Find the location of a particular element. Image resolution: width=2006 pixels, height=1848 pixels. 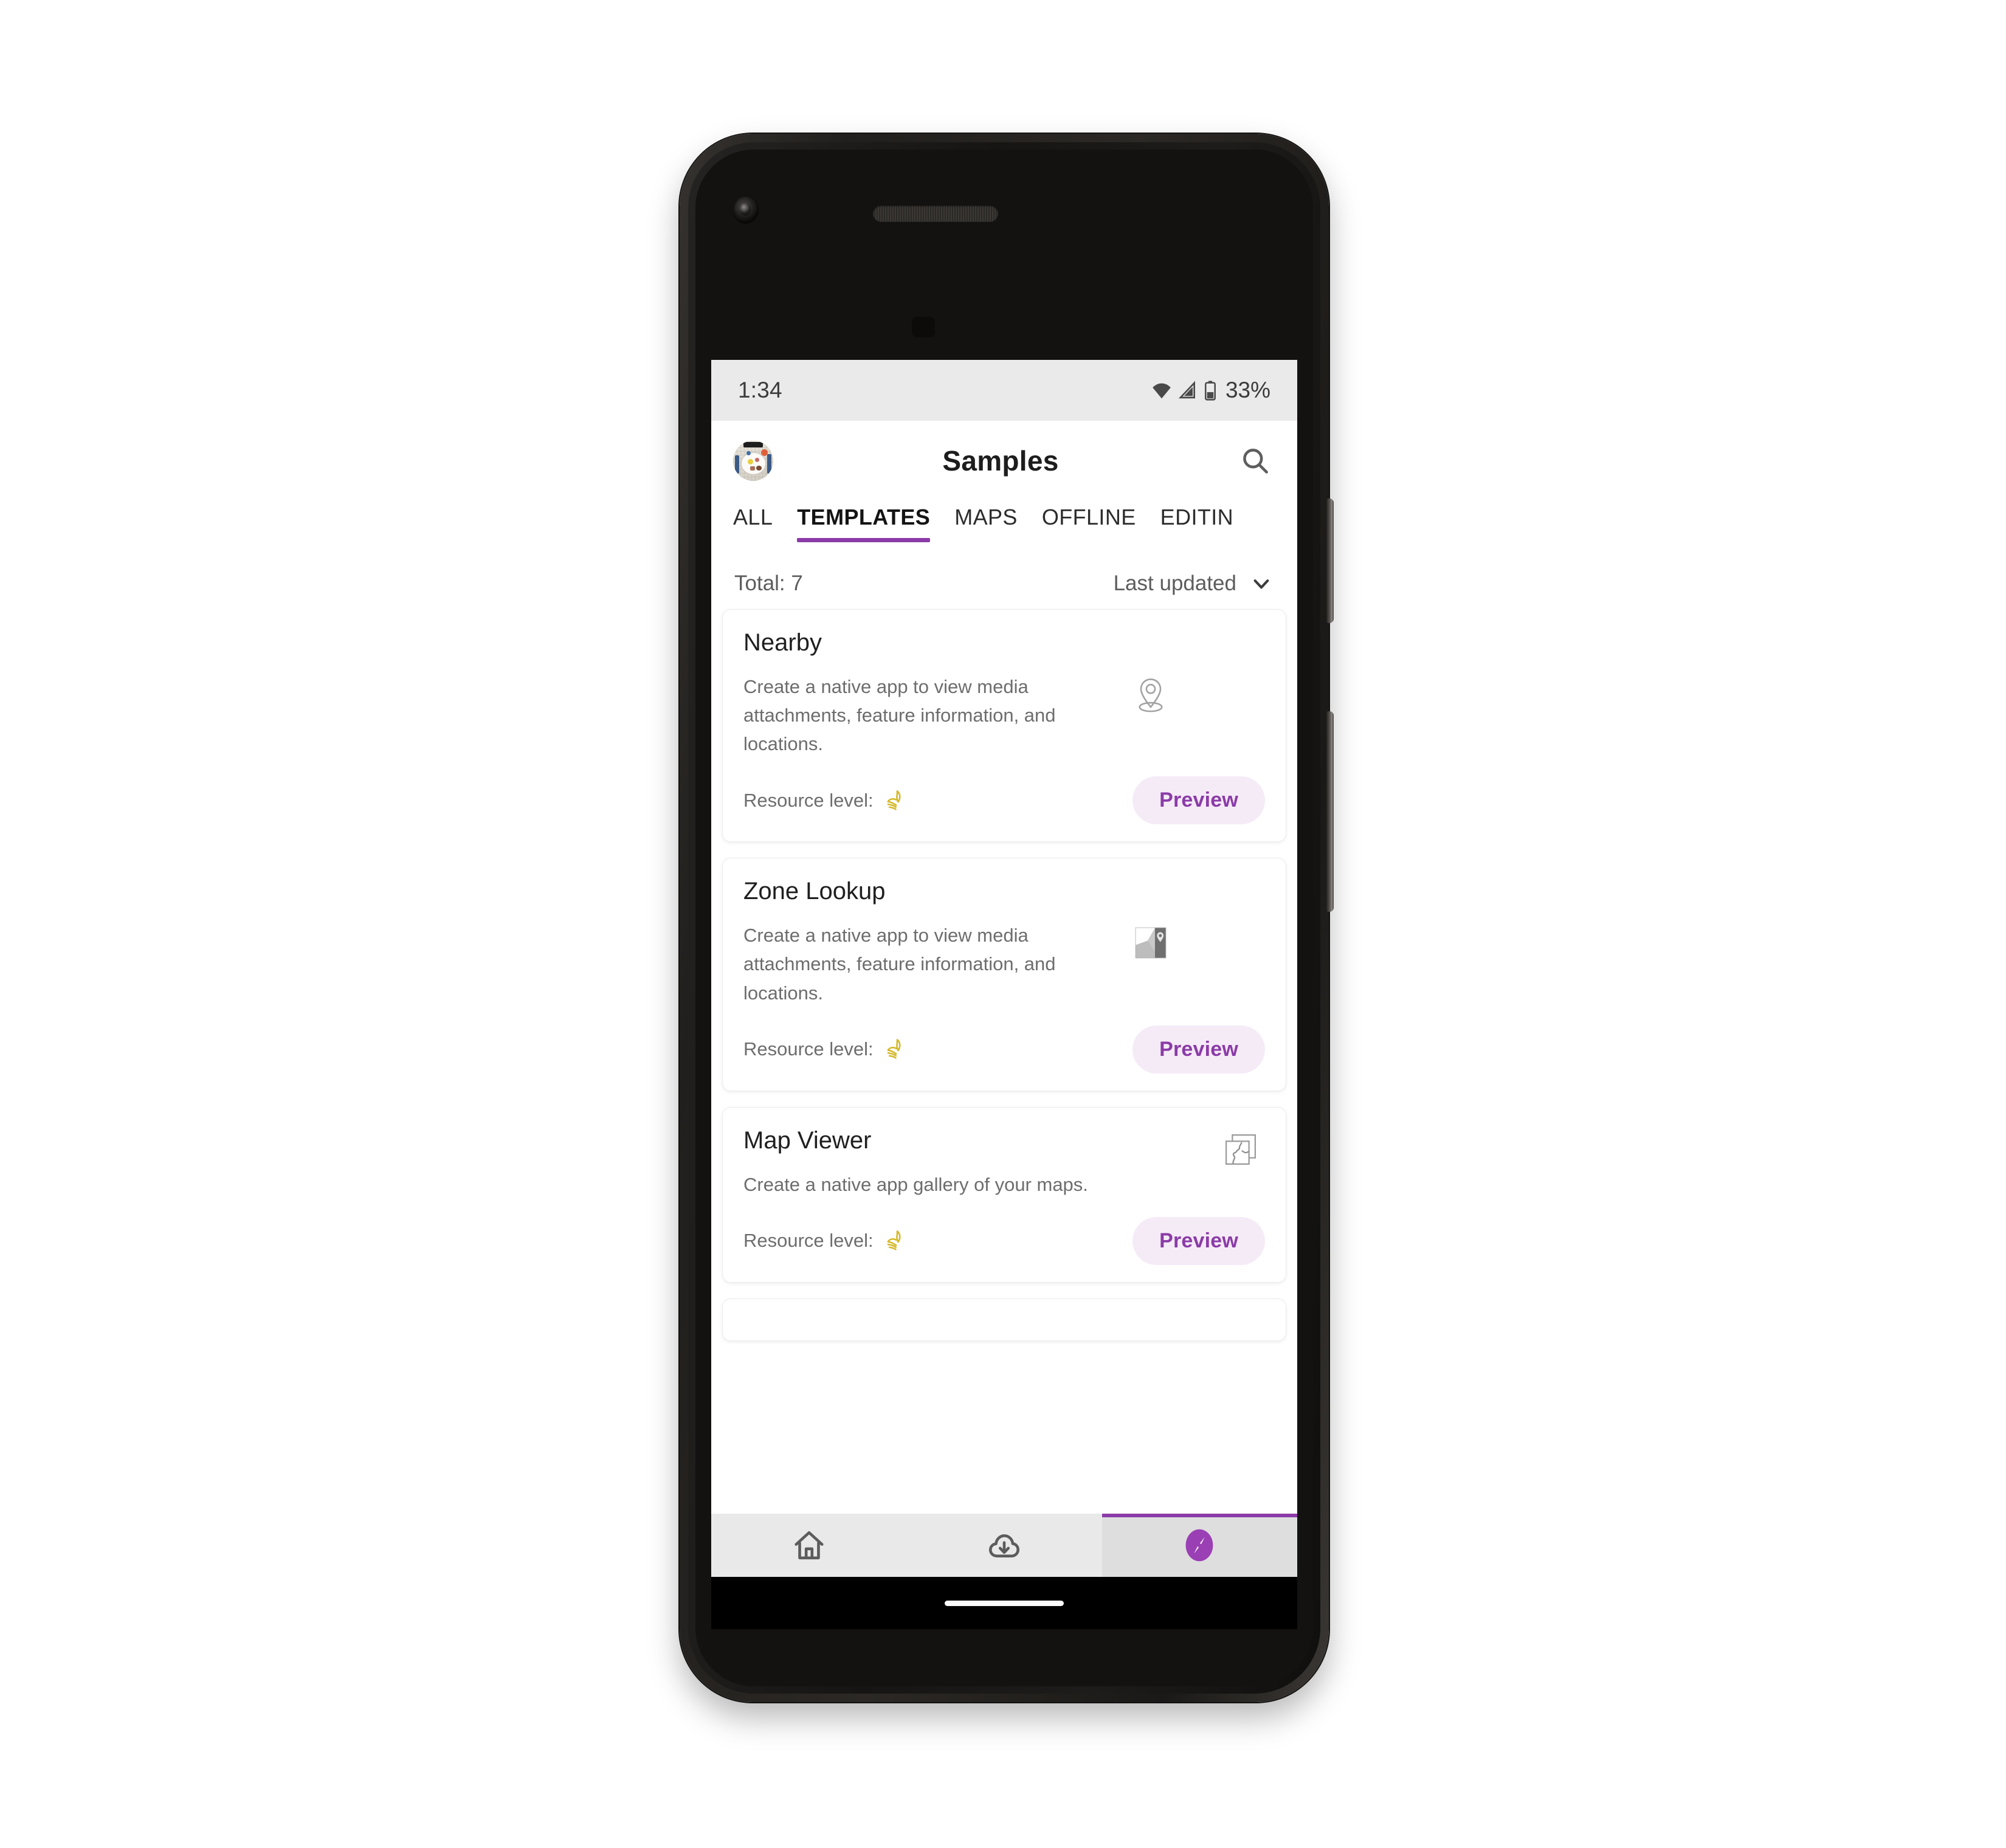

tab-editing: EDITIN is located at coordinates (1196, 515).